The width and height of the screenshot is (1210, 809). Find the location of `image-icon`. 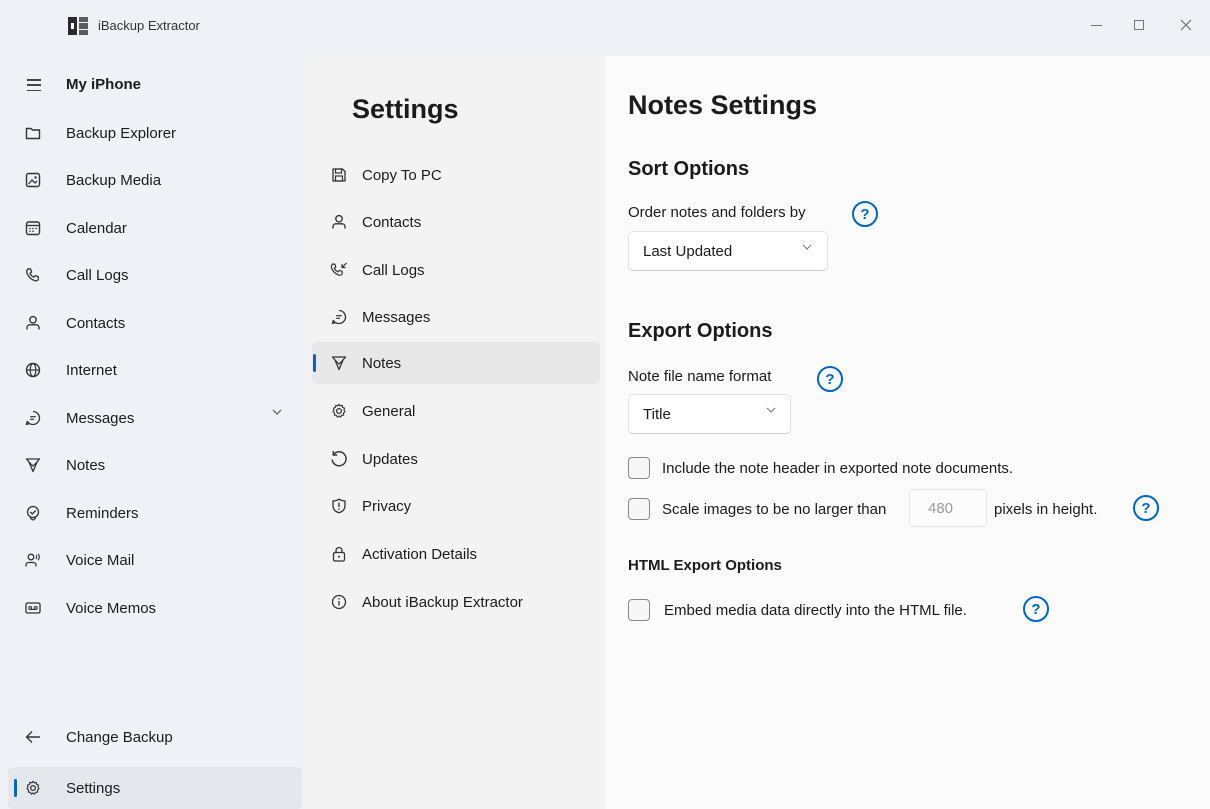

image-icon is located at coordinates (33, 180).